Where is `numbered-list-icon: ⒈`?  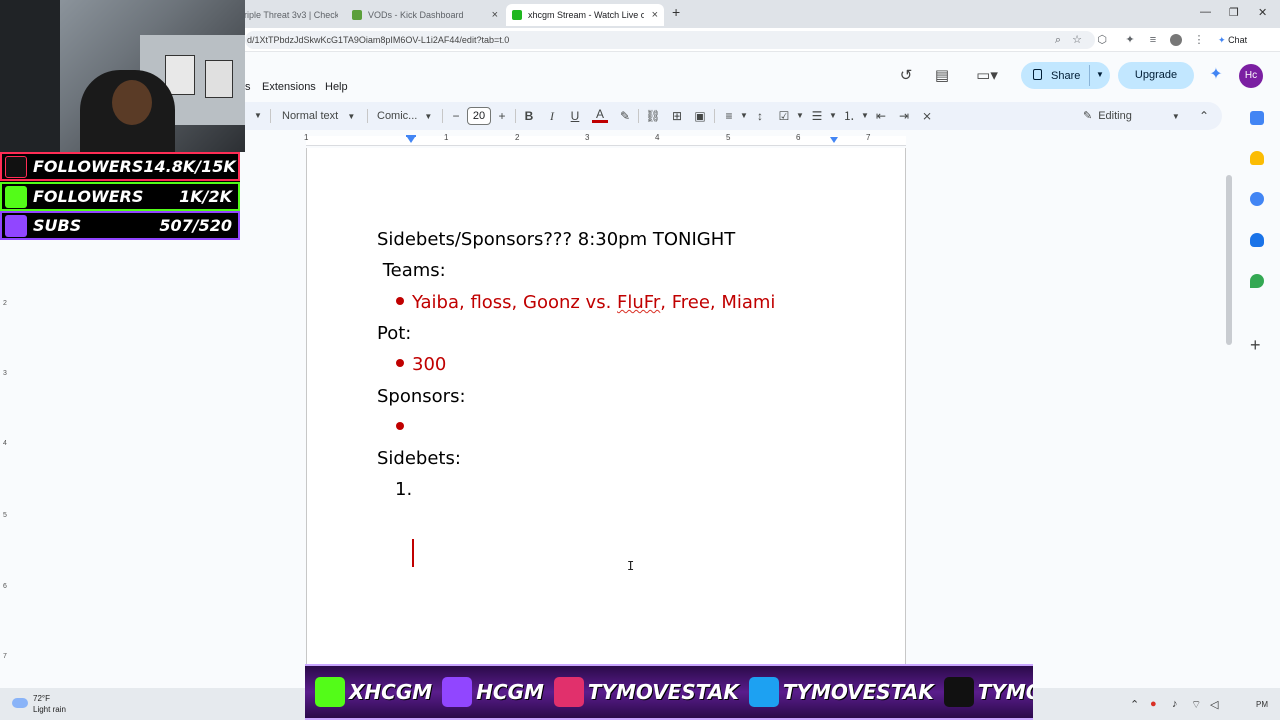
numbered-list-icon: ⒈ is located at coordinates (849, 116).